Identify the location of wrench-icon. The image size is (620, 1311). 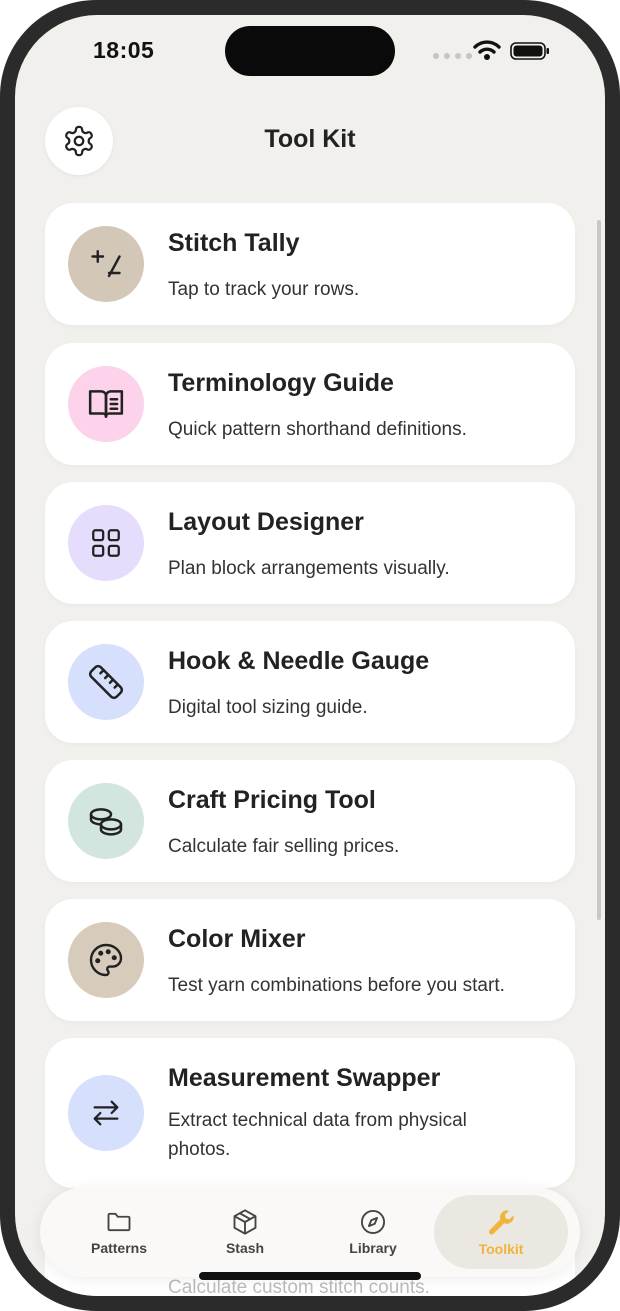
(501, 1222).